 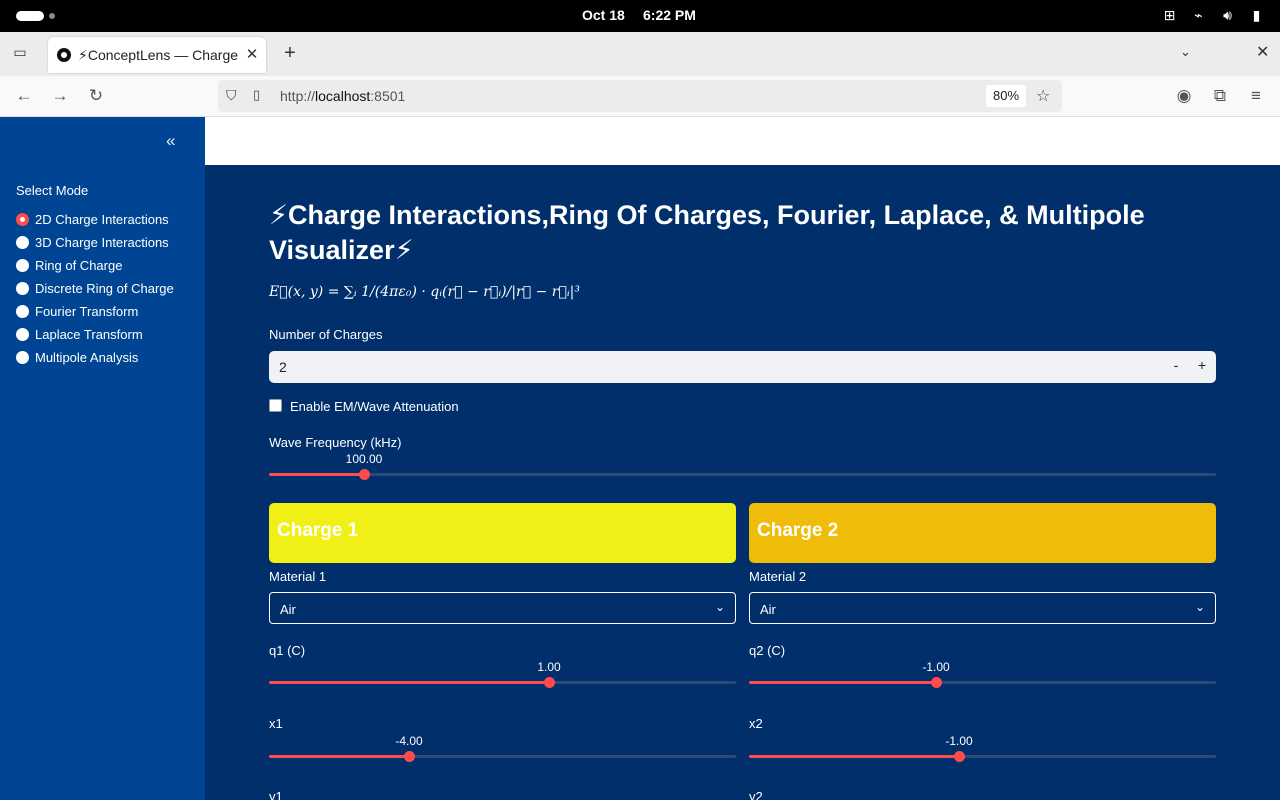 I want to click on increment-button: +, so click(x=1202, y=367).